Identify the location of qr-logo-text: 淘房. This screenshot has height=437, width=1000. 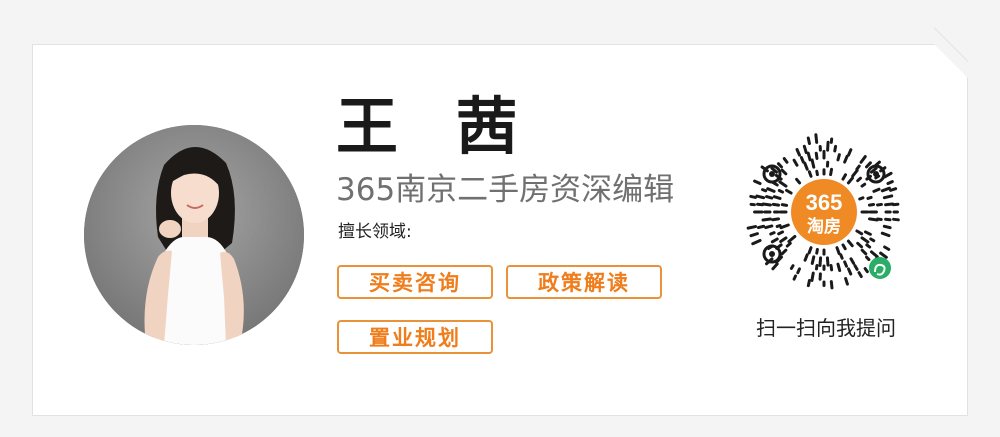
(824, 226).